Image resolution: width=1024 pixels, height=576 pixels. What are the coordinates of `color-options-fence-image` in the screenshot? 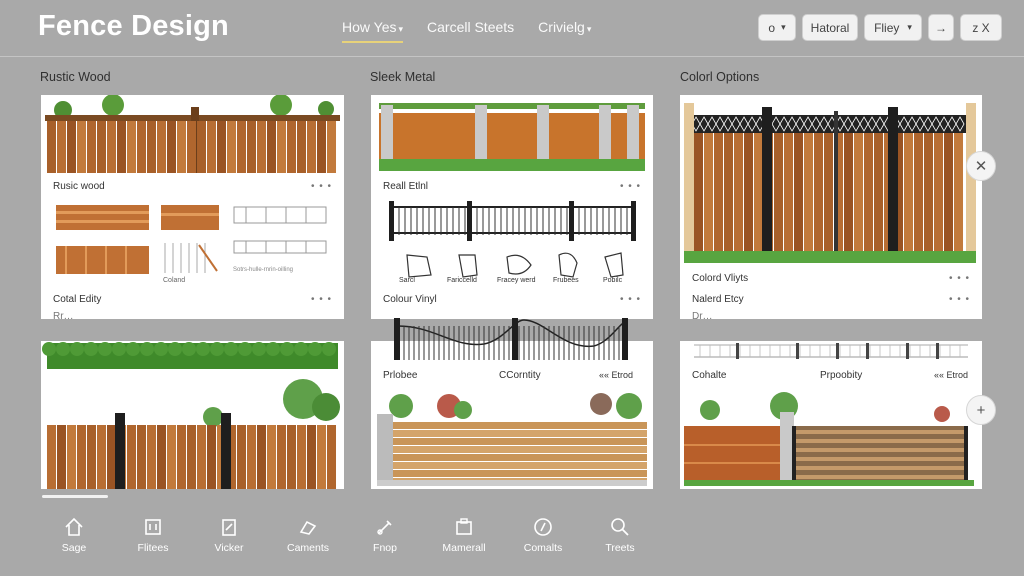 It's located at (830, 183).